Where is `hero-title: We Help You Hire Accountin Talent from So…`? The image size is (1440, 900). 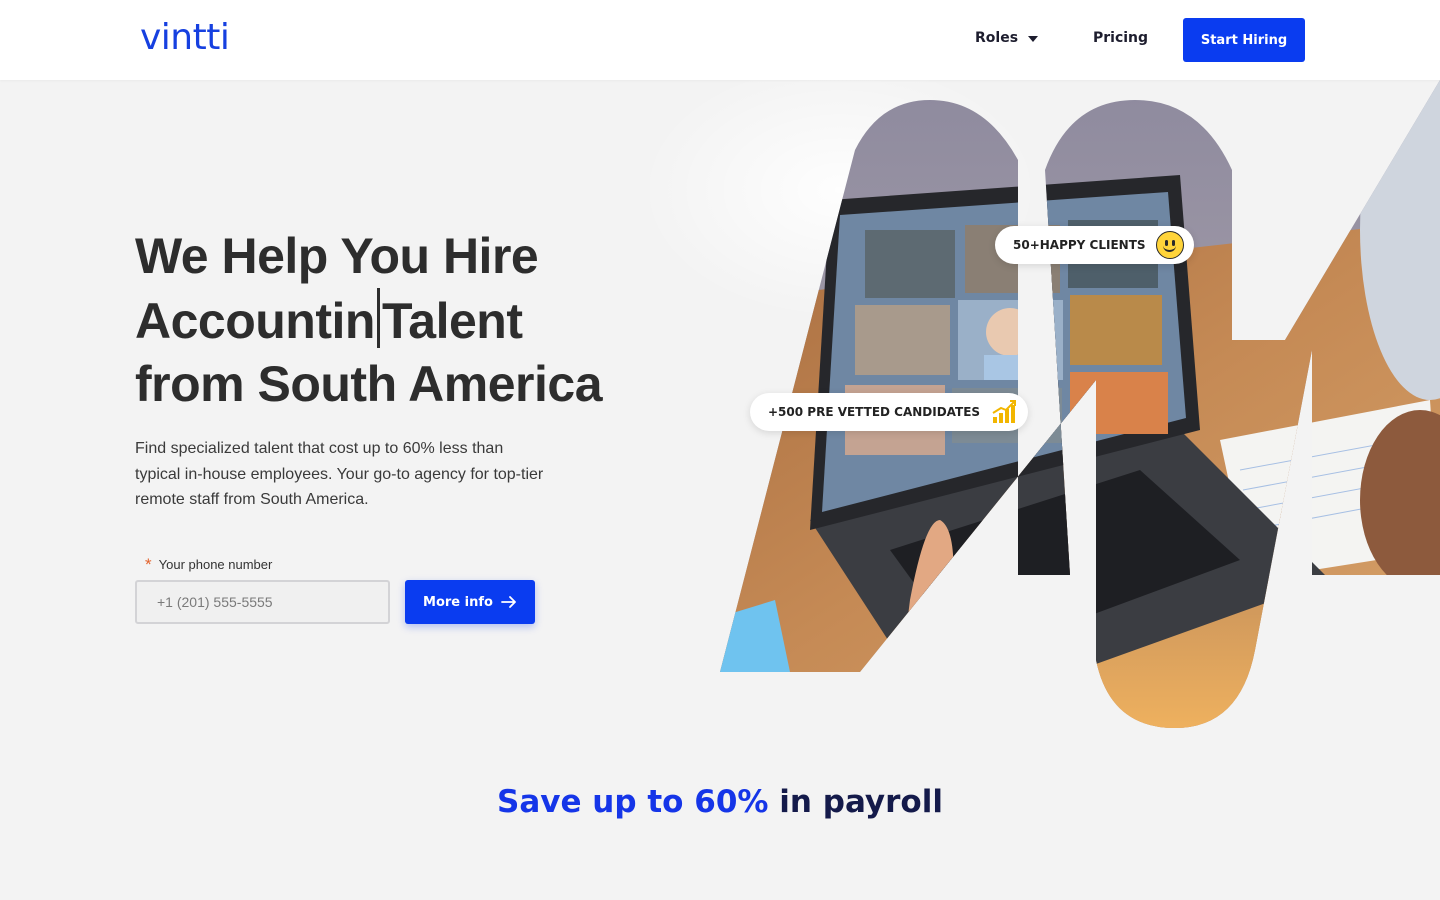 hero-title: We Help You Hire Accountin Talent from So… is located at coordinates (395, 320).